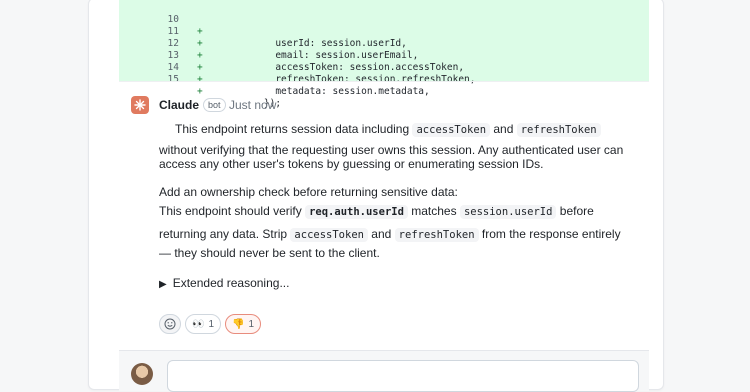 Image resolution: width=750 pixels, height=392 pixels. Describe the element at coordinates (142, 374) in the screenshot. I see `user-avatar` at that location.